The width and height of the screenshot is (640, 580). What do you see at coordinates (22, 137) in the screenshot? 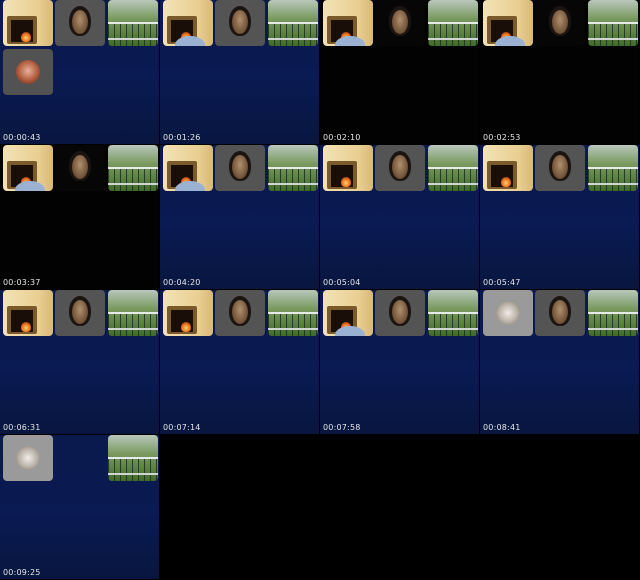
I see `frame-timestamp: 00:00:43` at bounding box center [22, 137].